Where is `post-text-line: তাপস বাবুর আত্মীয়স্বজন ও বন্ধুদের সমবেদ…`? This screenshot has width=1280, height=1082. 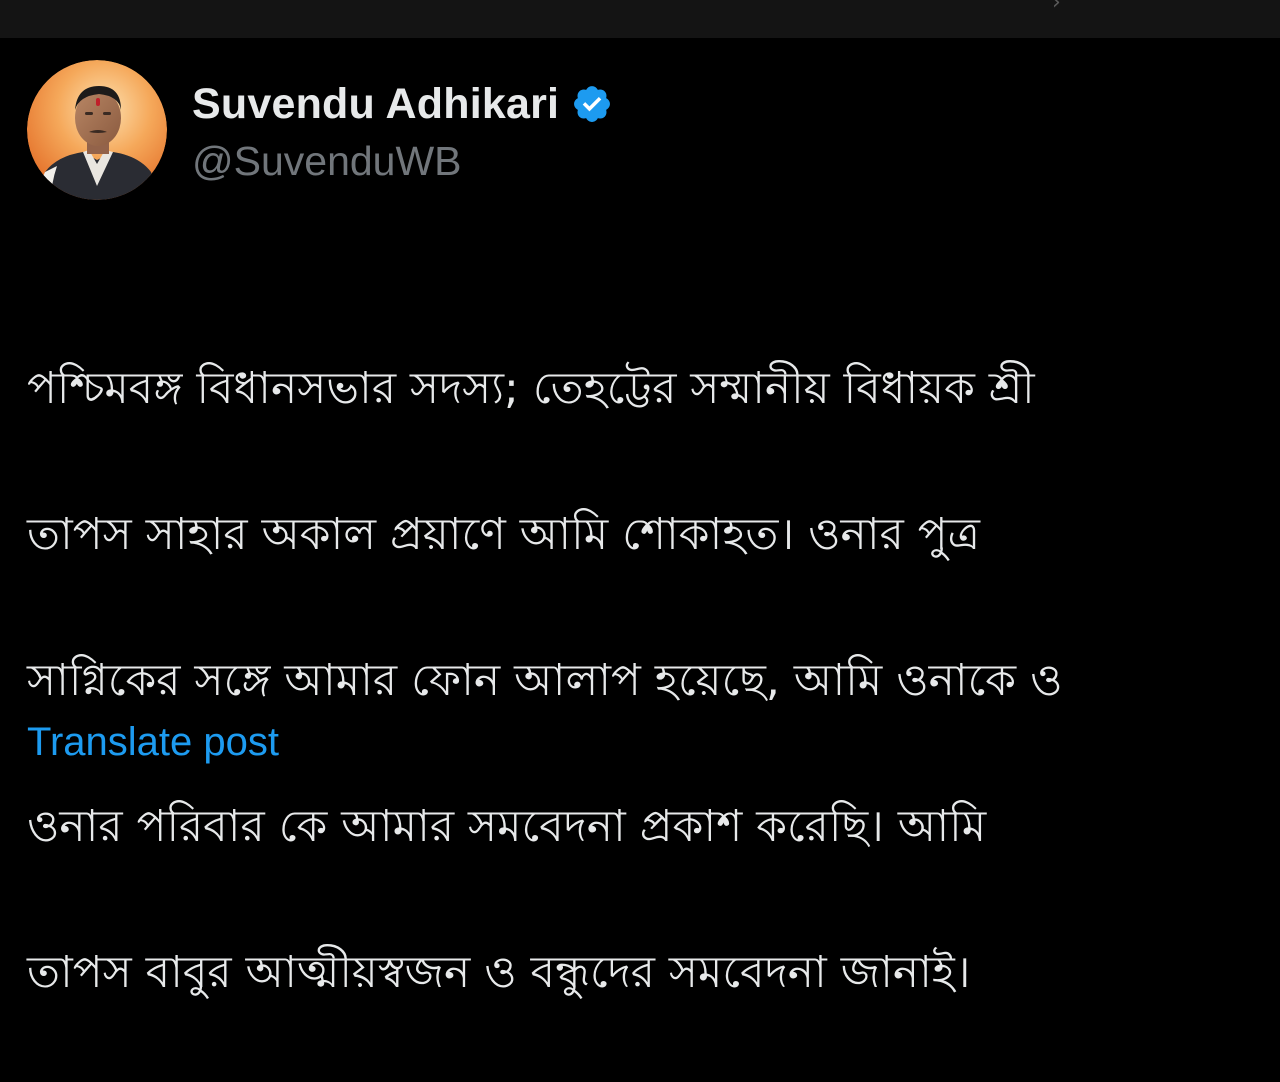 post-text-line: তাপস বাবুর আত্মীয়স্বজন ও বন্ধুদের সমবেদ… is located at coordinates (499, 972).